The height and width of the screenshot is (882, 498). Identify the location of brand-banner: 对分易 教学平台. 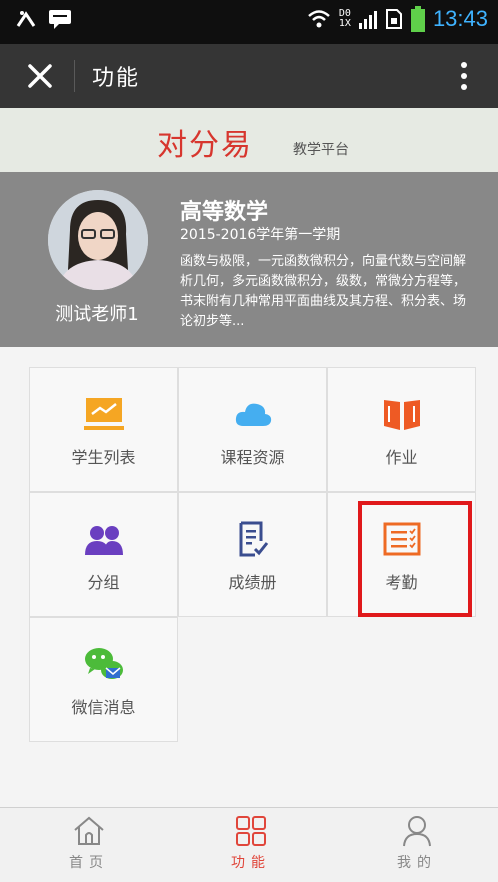
(249, 140).